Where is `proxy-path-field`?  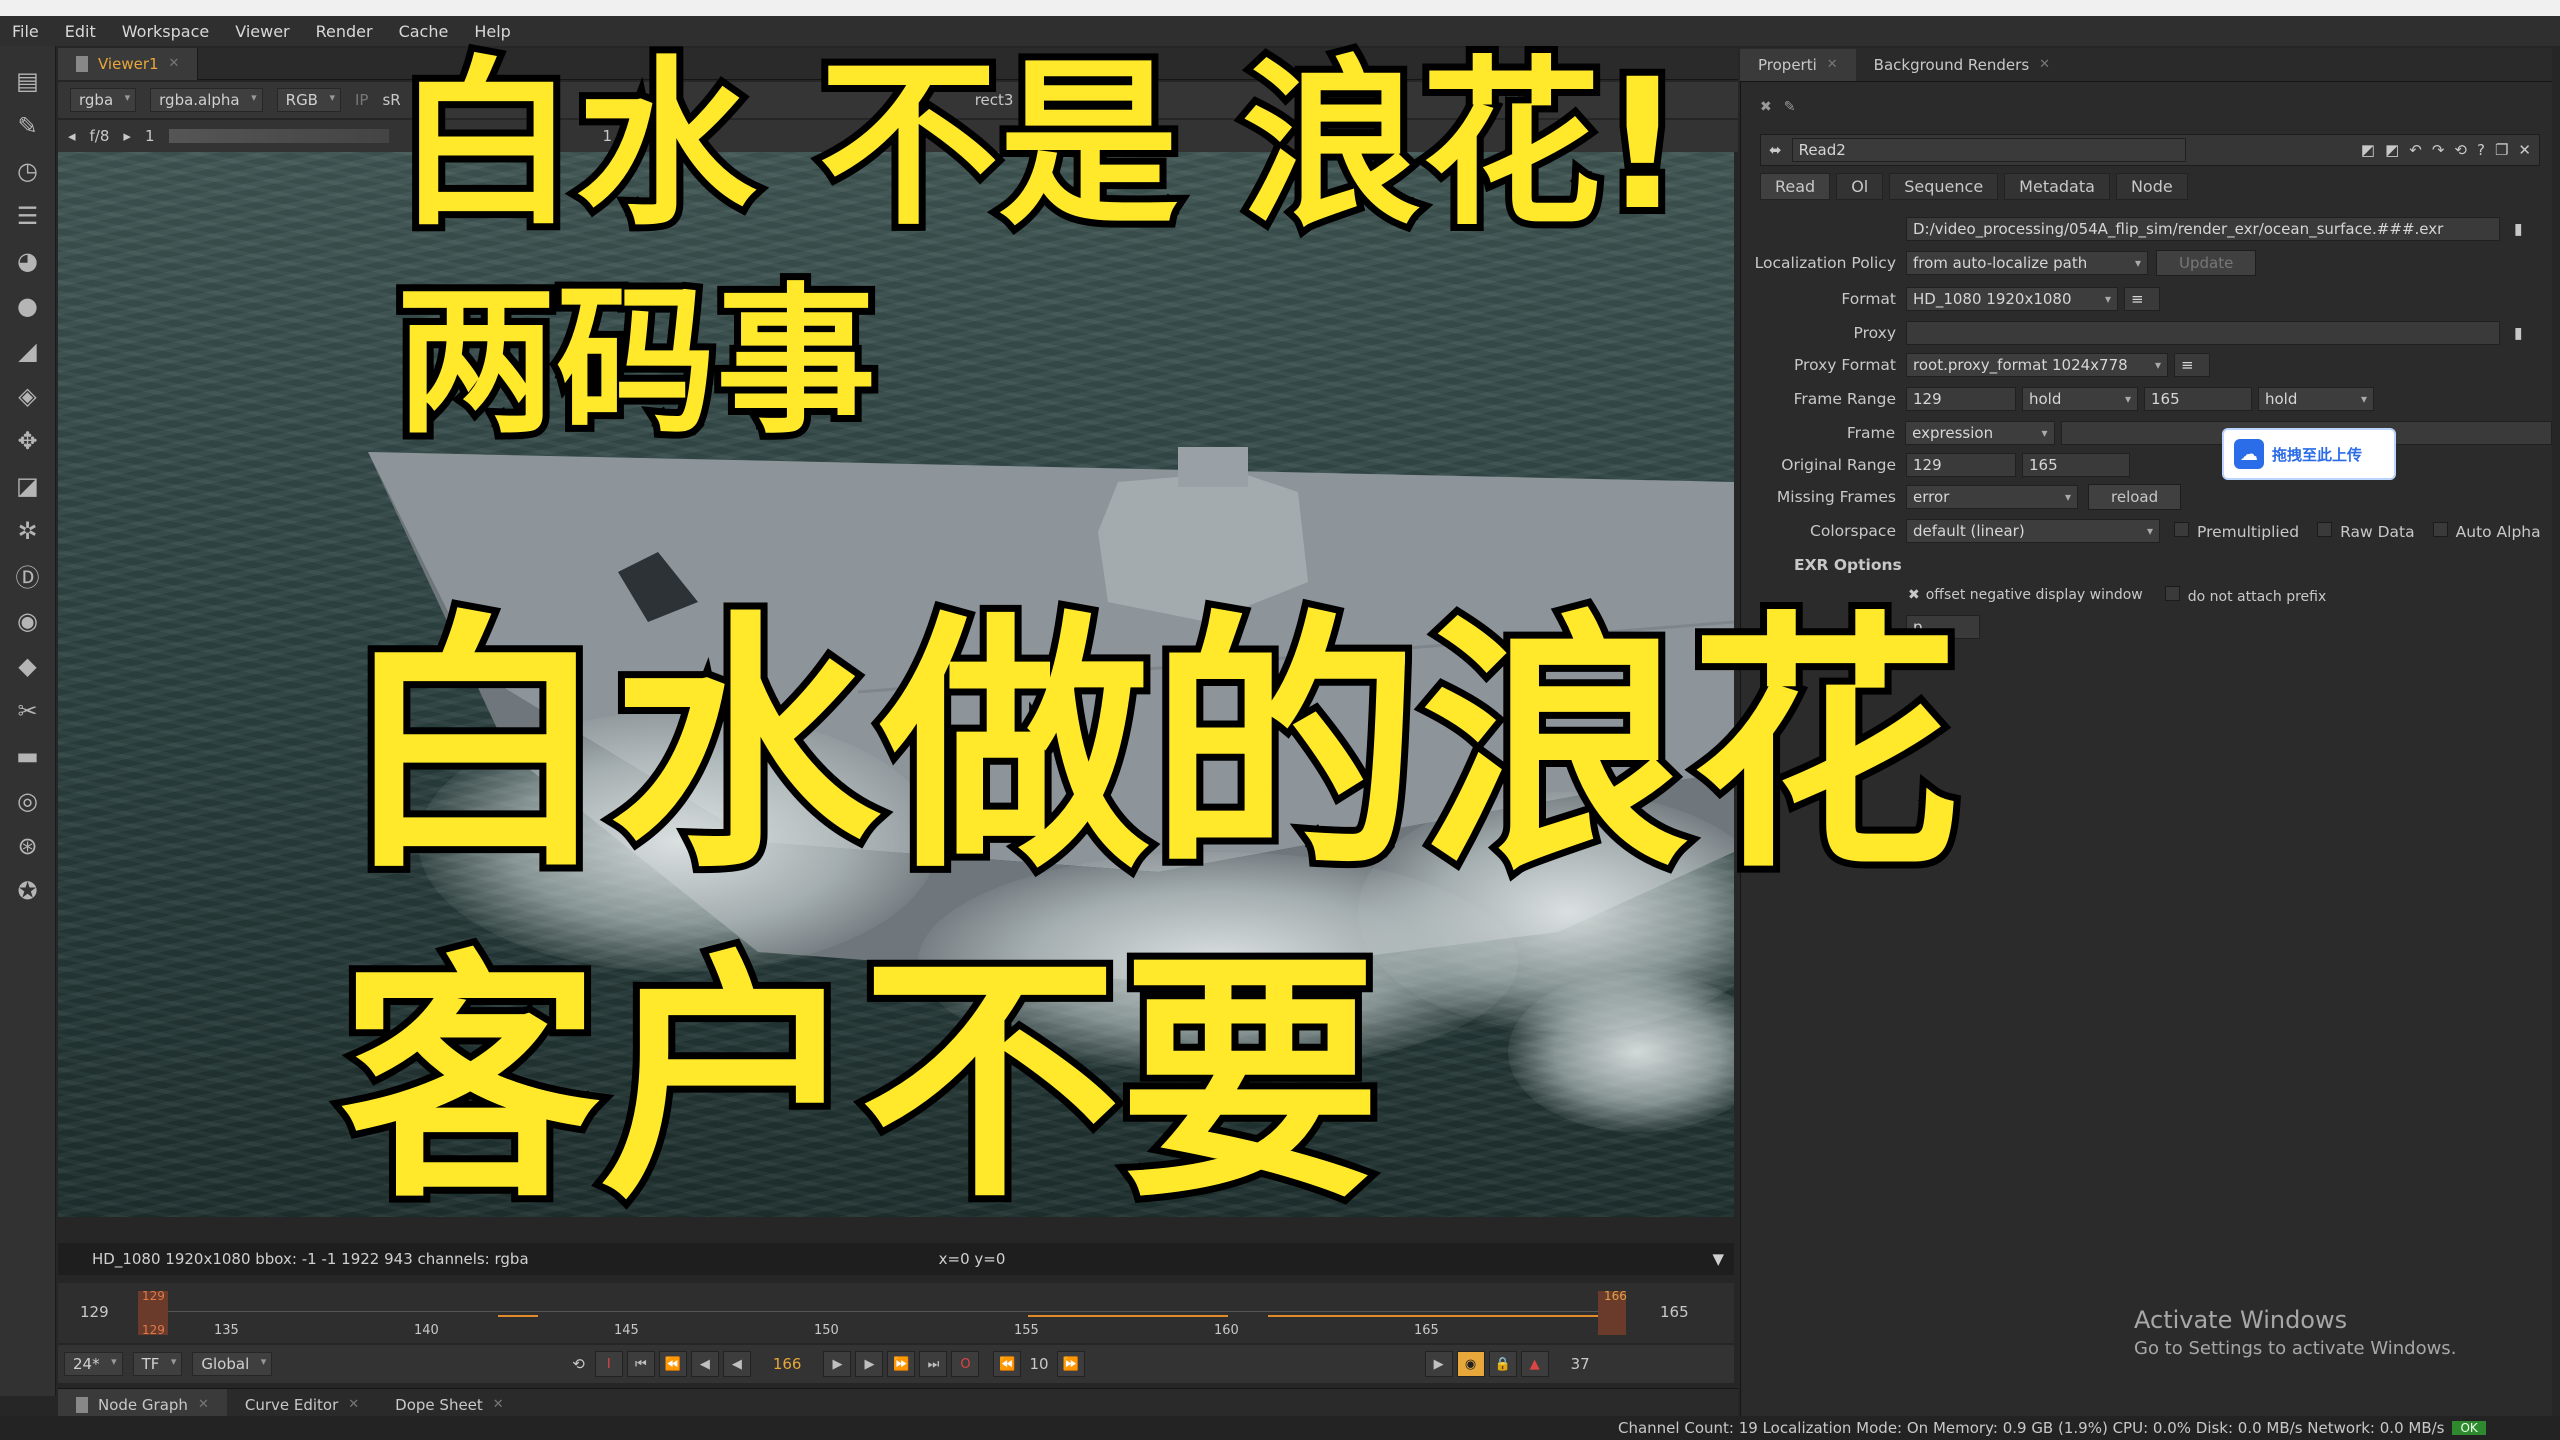 proxy-path-field is located at coordinates (2203, 333).